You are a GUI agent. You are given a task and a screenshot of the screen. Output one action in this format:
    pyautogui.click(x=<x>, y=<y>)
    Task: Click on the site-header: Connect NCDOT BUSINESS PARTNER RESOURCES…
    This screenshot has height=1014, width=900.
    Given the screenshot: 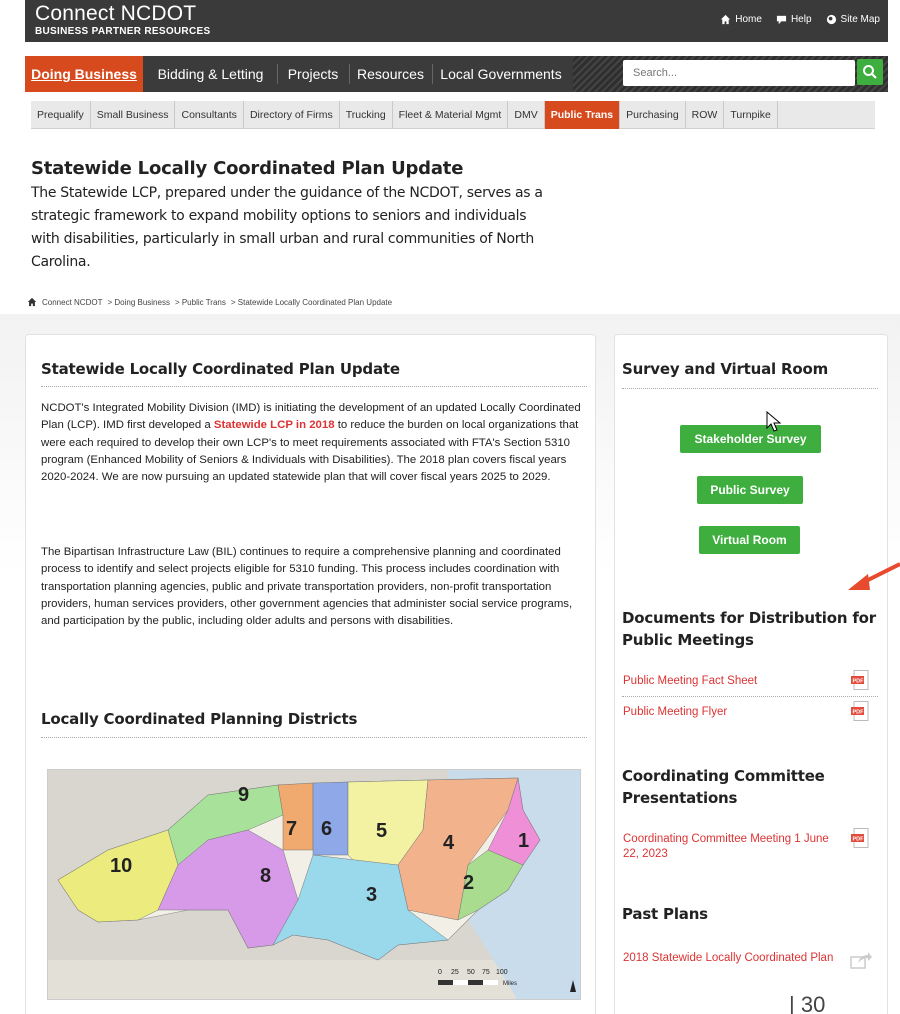 What is the action you would take?
    pyautogui.click(x=456, y=21)
    